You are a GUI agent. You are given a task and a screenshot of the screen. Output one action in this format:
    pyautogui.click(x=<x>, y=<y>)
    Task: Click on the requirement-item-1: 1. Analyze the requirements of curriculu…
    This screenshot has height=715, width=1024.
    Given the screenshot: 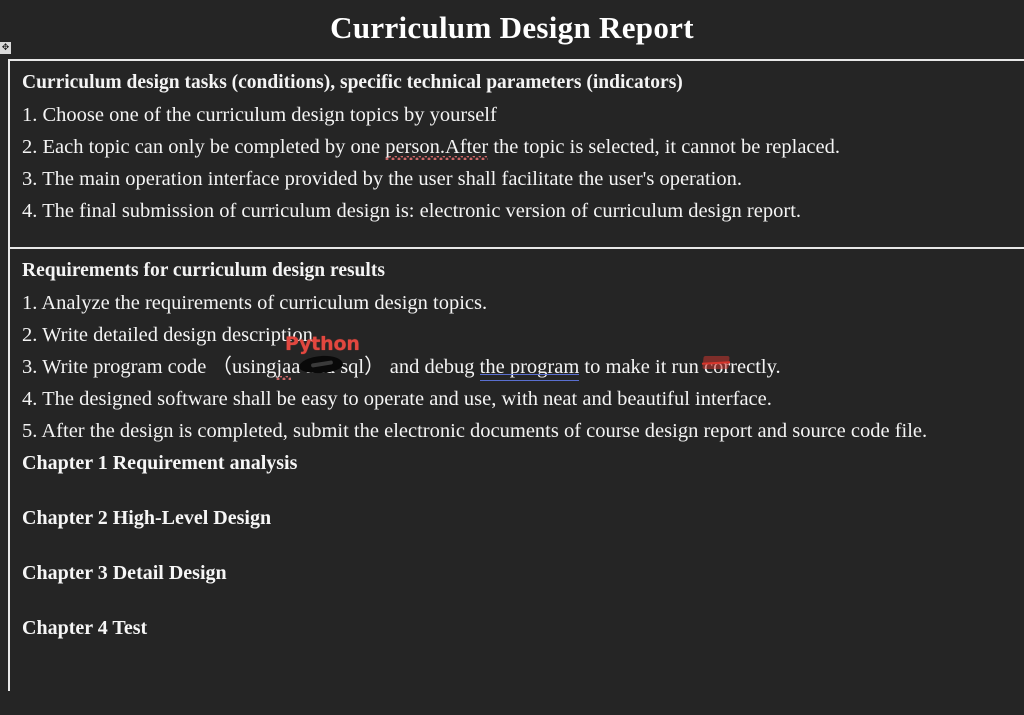 What is the action you would take?
    pyautogui.click(x=255, y=303)
    